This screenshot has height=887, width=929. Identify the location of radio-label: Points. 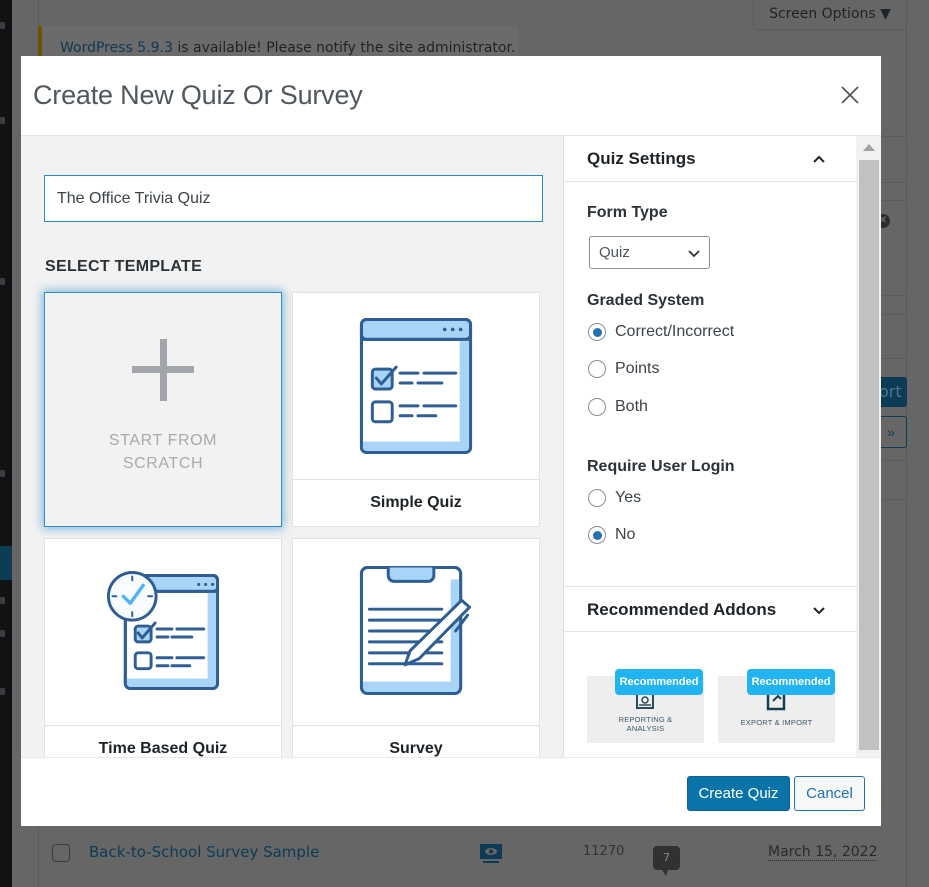
(637, 368).